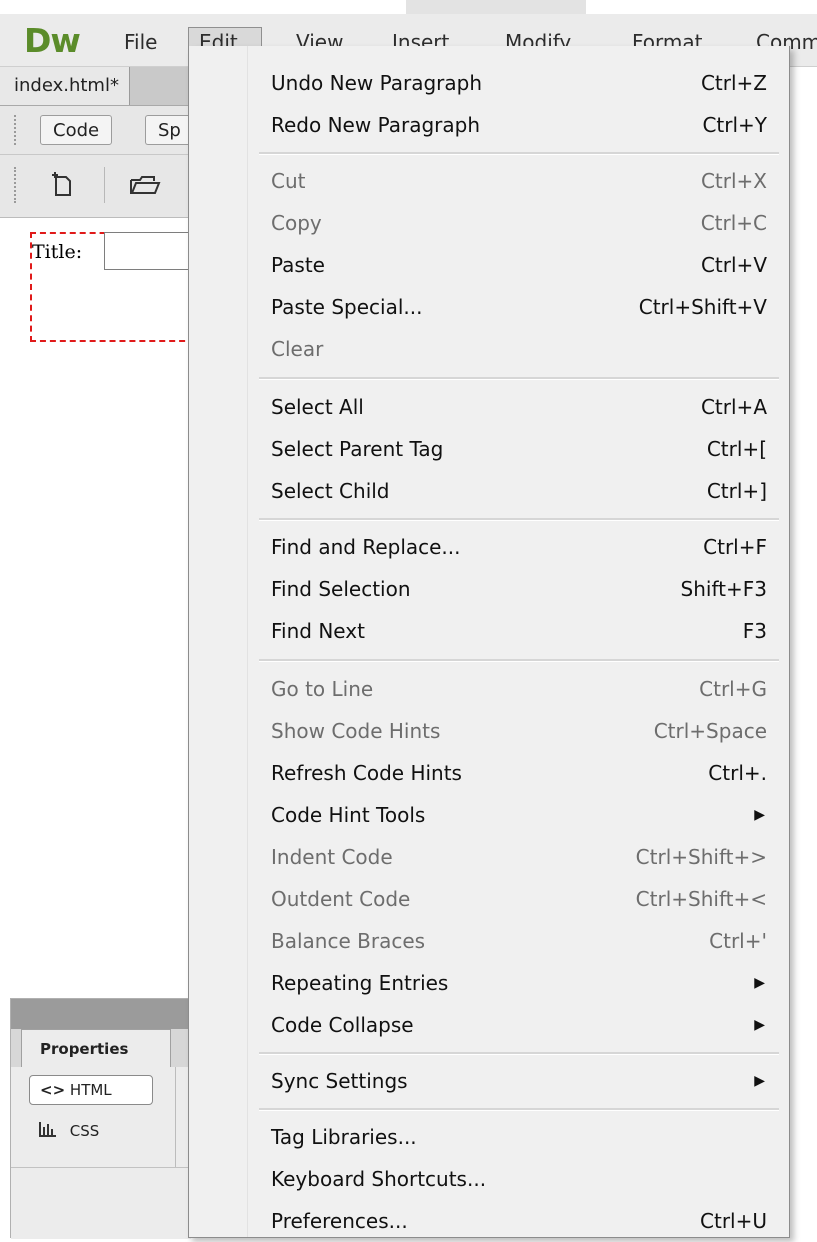 The width and height of the screenshot is (817, 1242). Describe the element at coordinates (96, 1048) in the screenshot. I see `properties-tab: Properties` at that location.